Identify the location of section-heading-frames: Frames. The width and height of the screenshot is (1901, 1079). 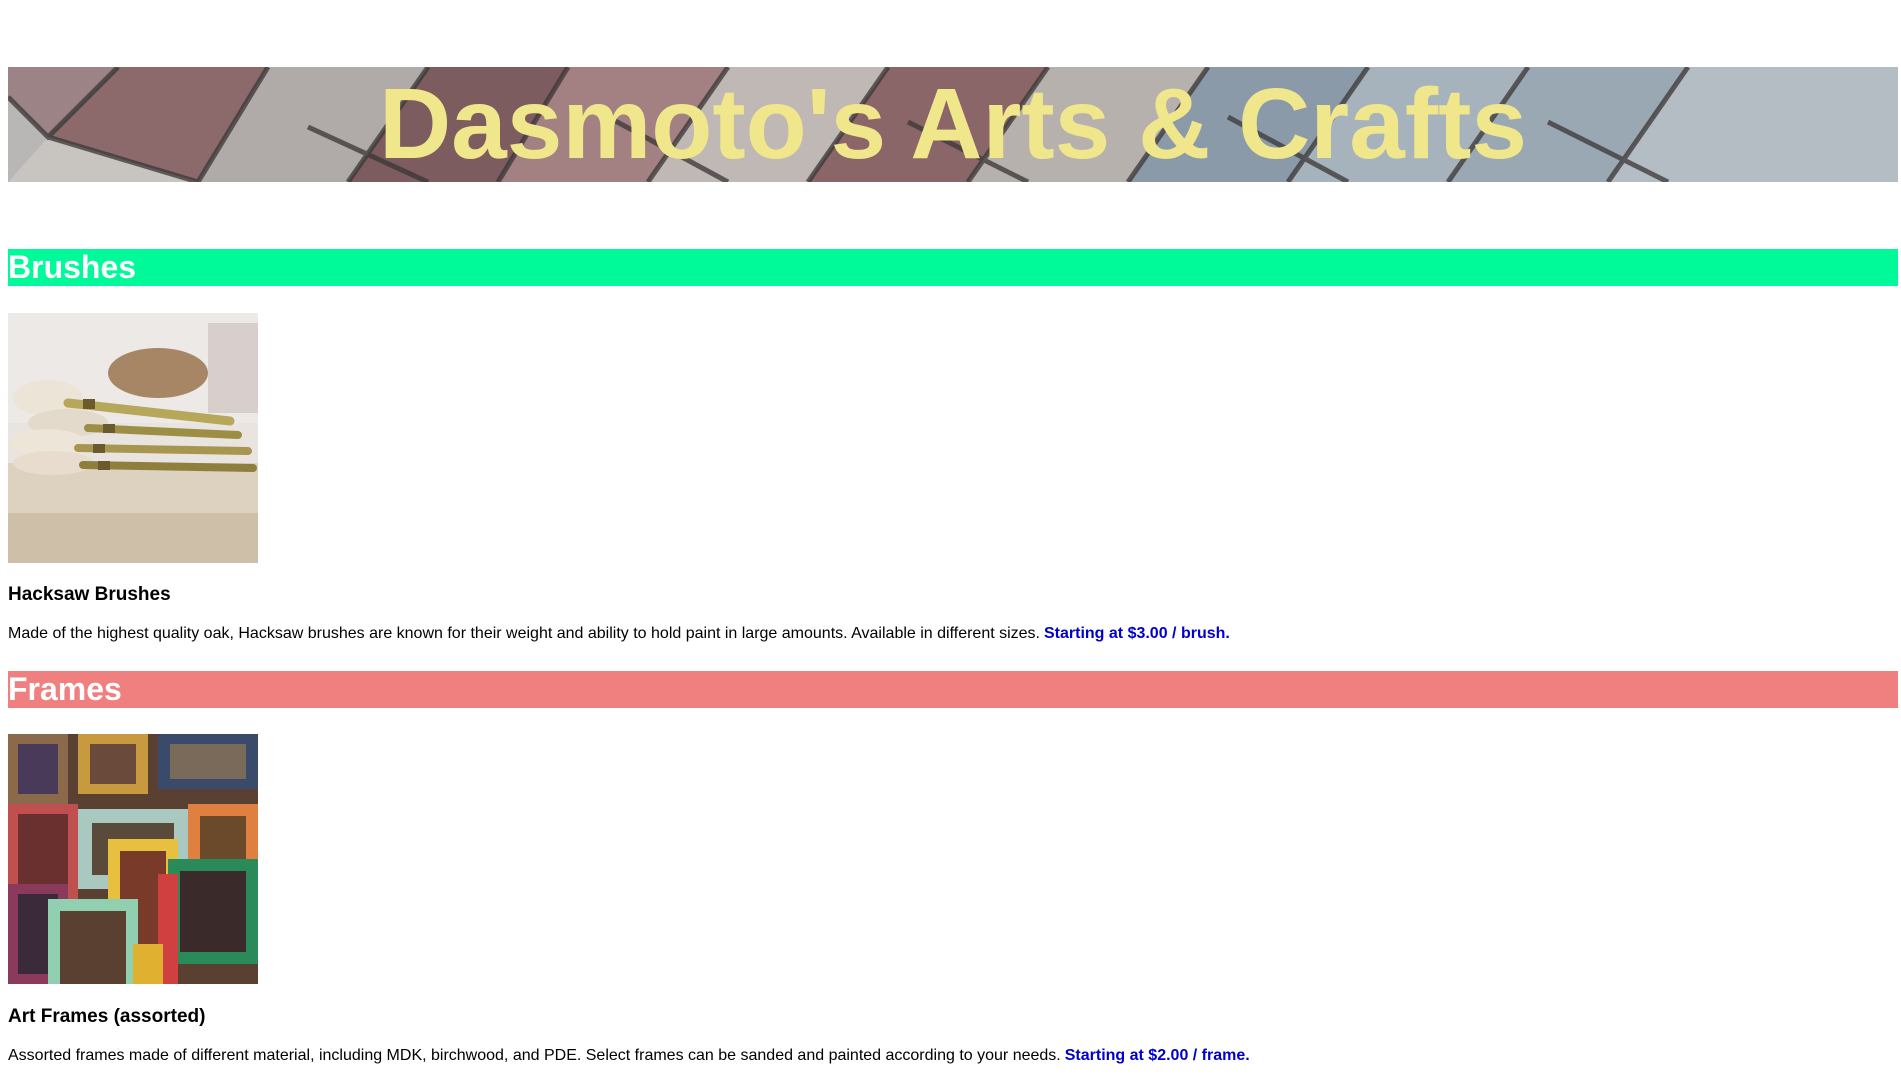
(953, 689).